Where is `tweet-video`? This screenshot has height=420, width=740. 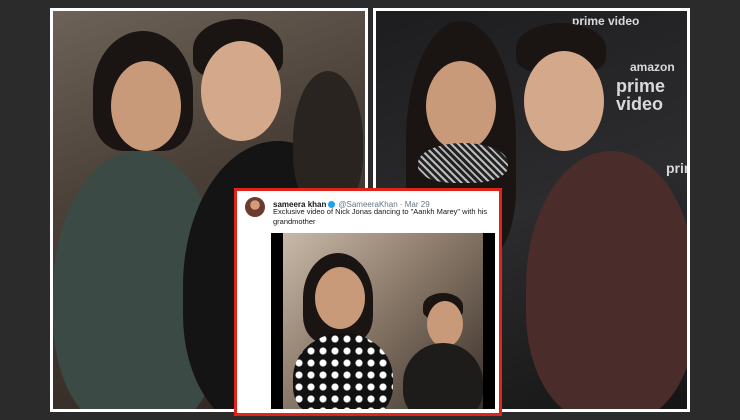 tweet-video is located at coordinates (383, 321).